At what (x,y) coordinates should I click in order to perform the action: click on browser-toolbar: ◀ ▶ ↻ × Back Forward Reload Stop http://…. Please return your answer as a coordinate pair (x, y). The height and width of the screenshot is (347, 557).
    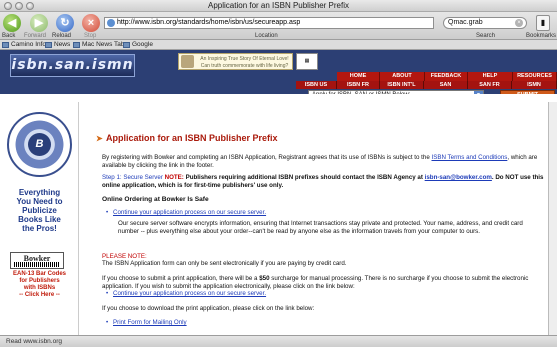
    Looking at the image, I should click on (278, 26).